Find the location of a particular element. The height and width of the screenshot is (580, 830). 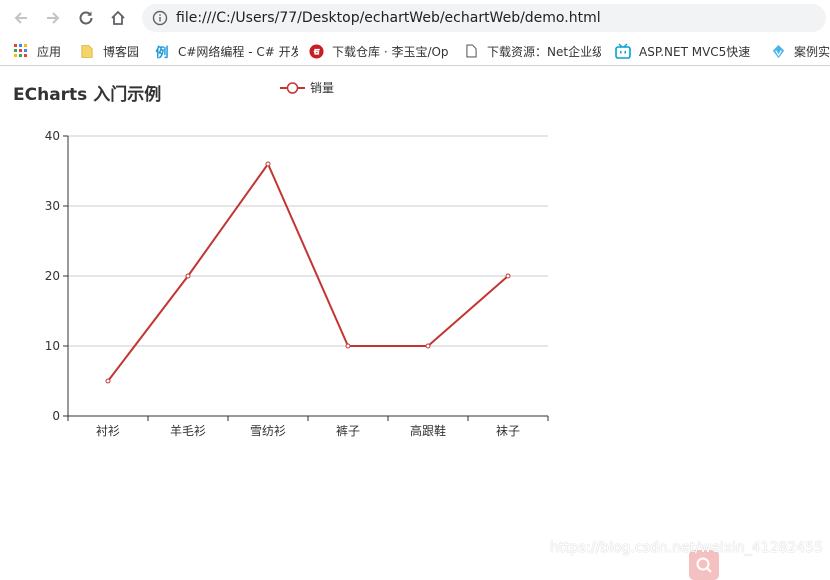

y-tick-label: 40 is located at coordinates (52, 136).